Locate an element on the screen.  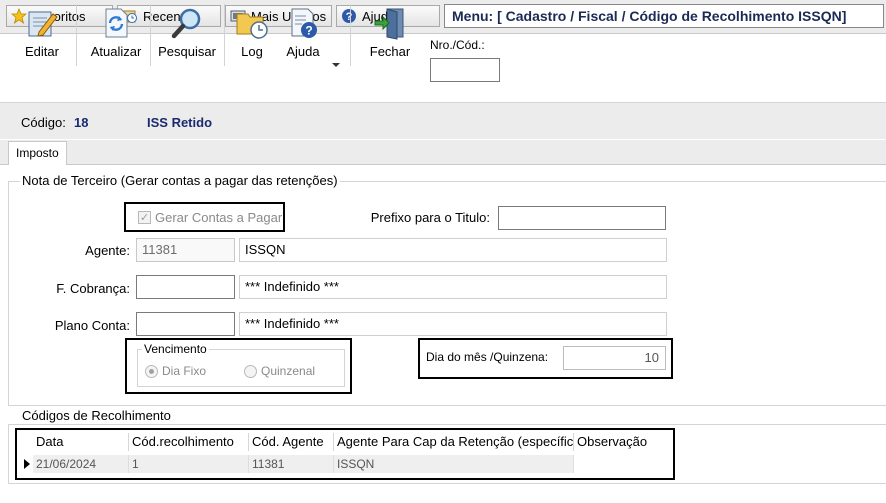
agente-code-input: 11381 is located at coordinates (185, 250).